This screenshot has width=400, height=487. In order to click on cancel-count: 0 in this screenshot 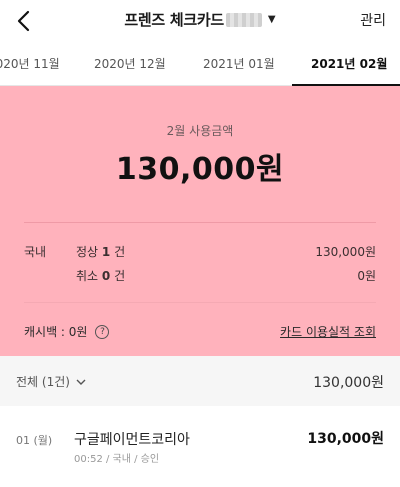, I will do `click(106, 276)`.